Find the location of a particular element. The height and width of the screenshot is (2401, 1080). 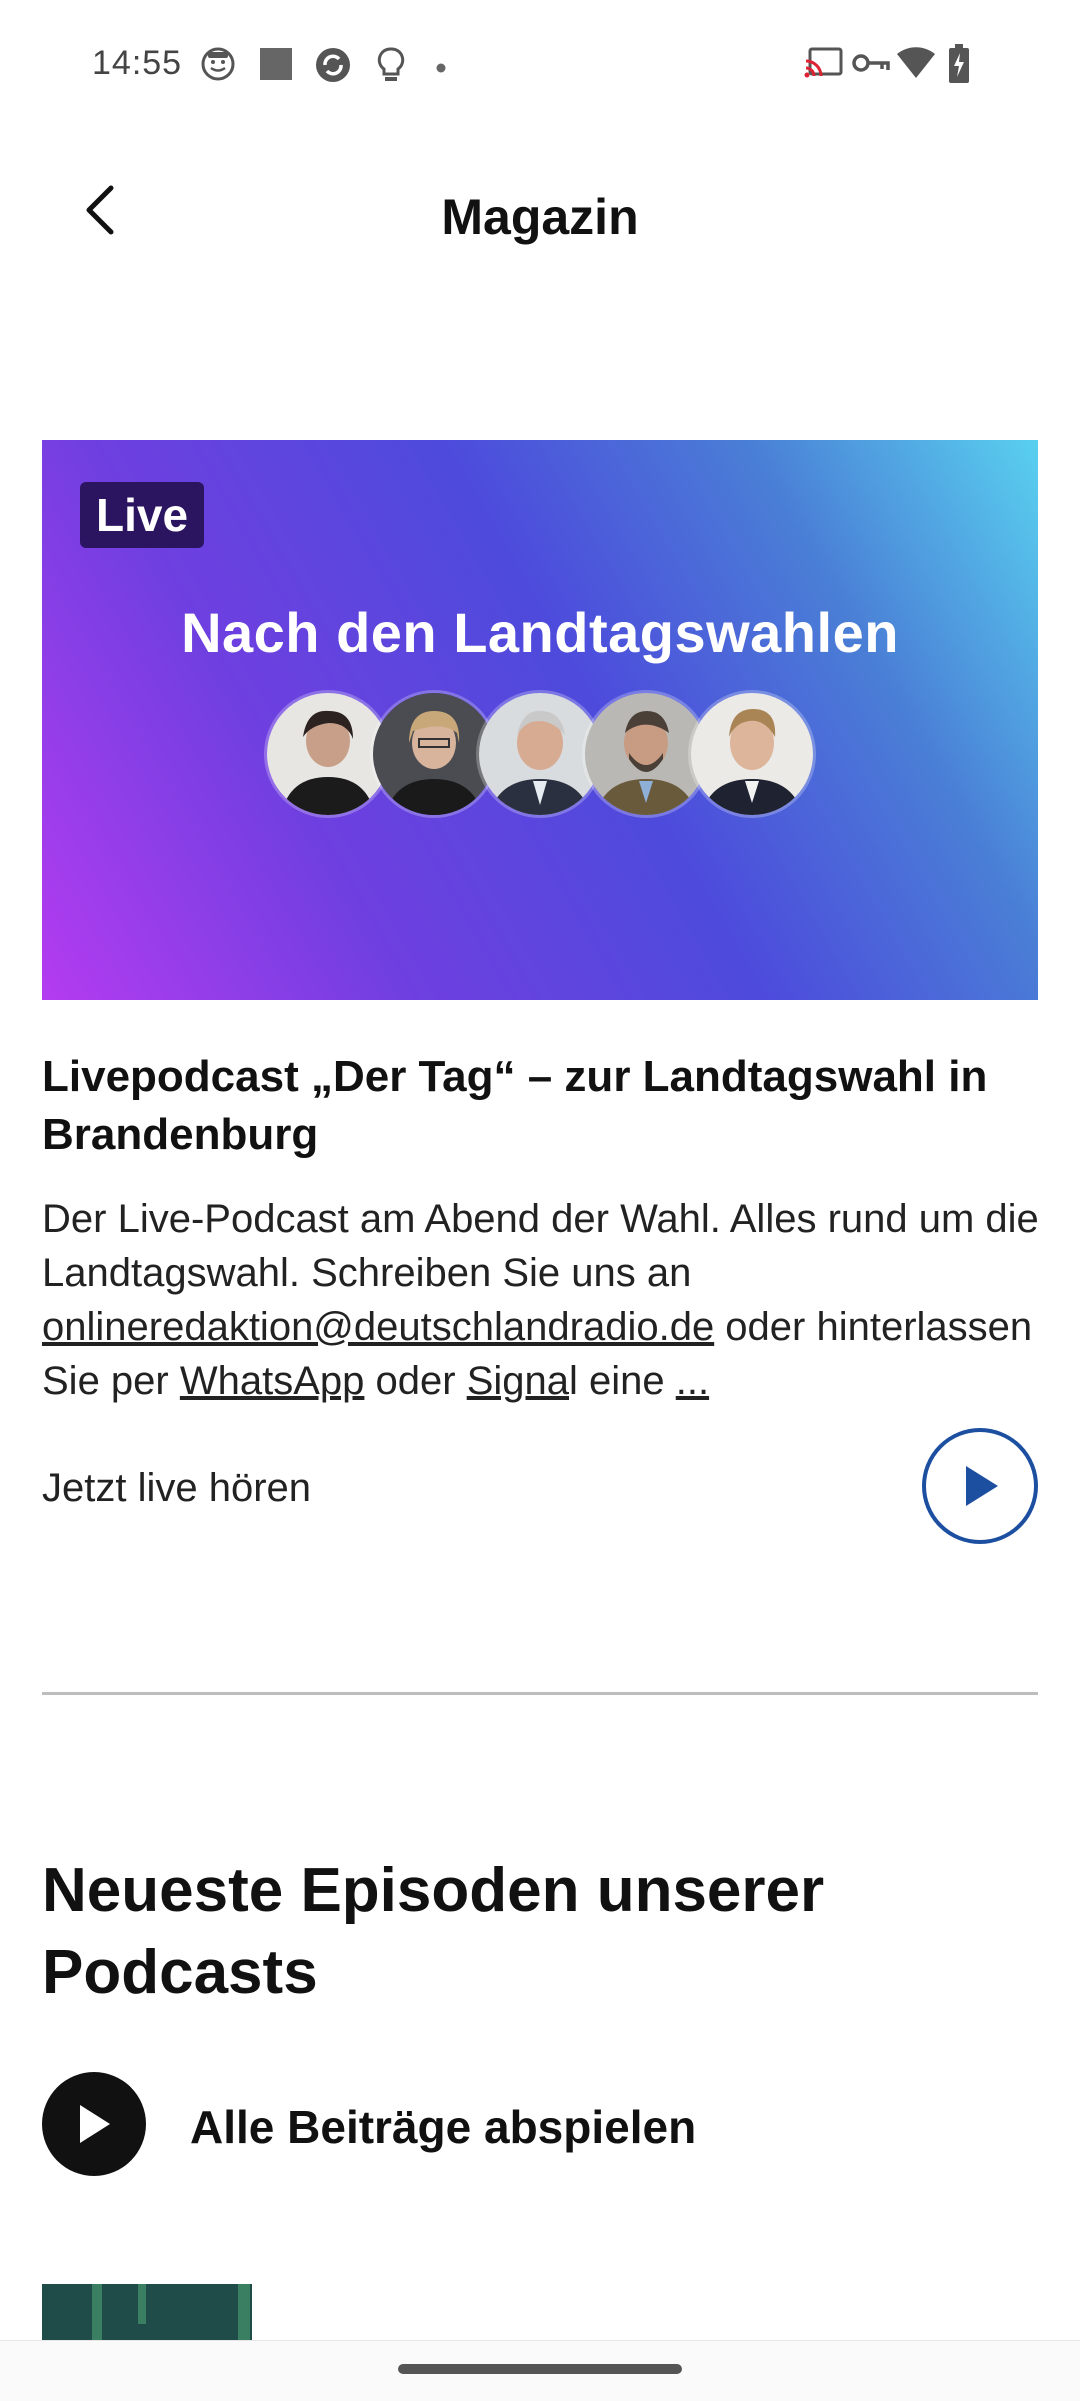

play-all-button is located at coordinates (94, 2124).